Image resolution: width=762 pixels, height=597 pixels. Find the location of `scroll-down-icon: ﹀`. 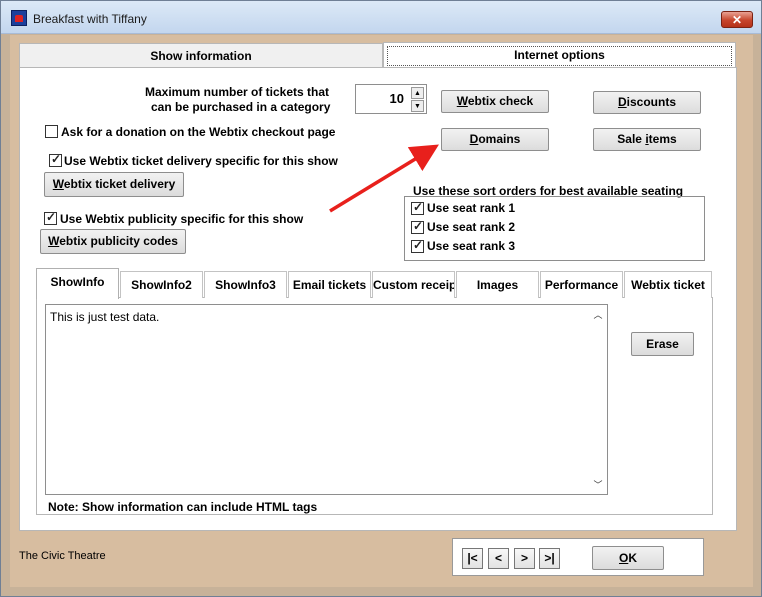

scroll-down-icon: ﹀ is located at coordinates (598, 484).